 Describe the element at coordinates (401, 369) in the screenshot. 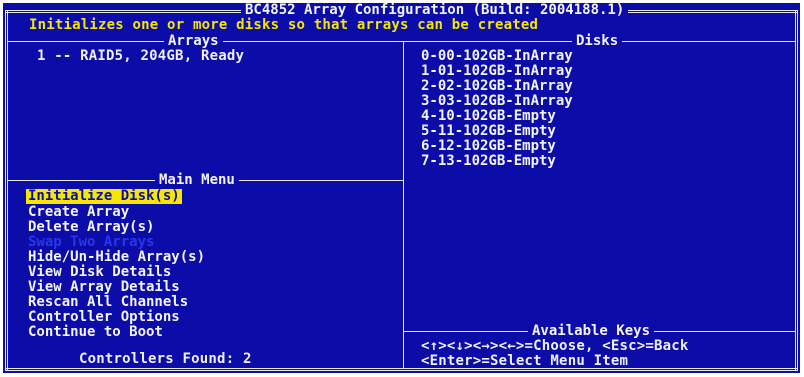

I see `bottom-frame-border` at that location.